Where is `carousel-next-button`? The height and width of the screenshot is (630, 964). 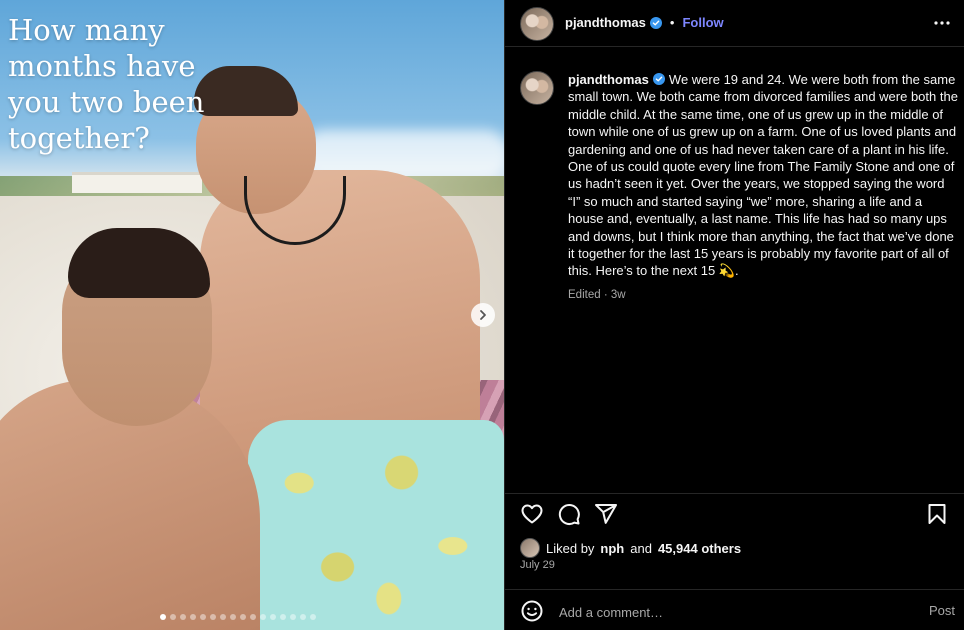
carousel-next-button is located at coordinates (483, 315).